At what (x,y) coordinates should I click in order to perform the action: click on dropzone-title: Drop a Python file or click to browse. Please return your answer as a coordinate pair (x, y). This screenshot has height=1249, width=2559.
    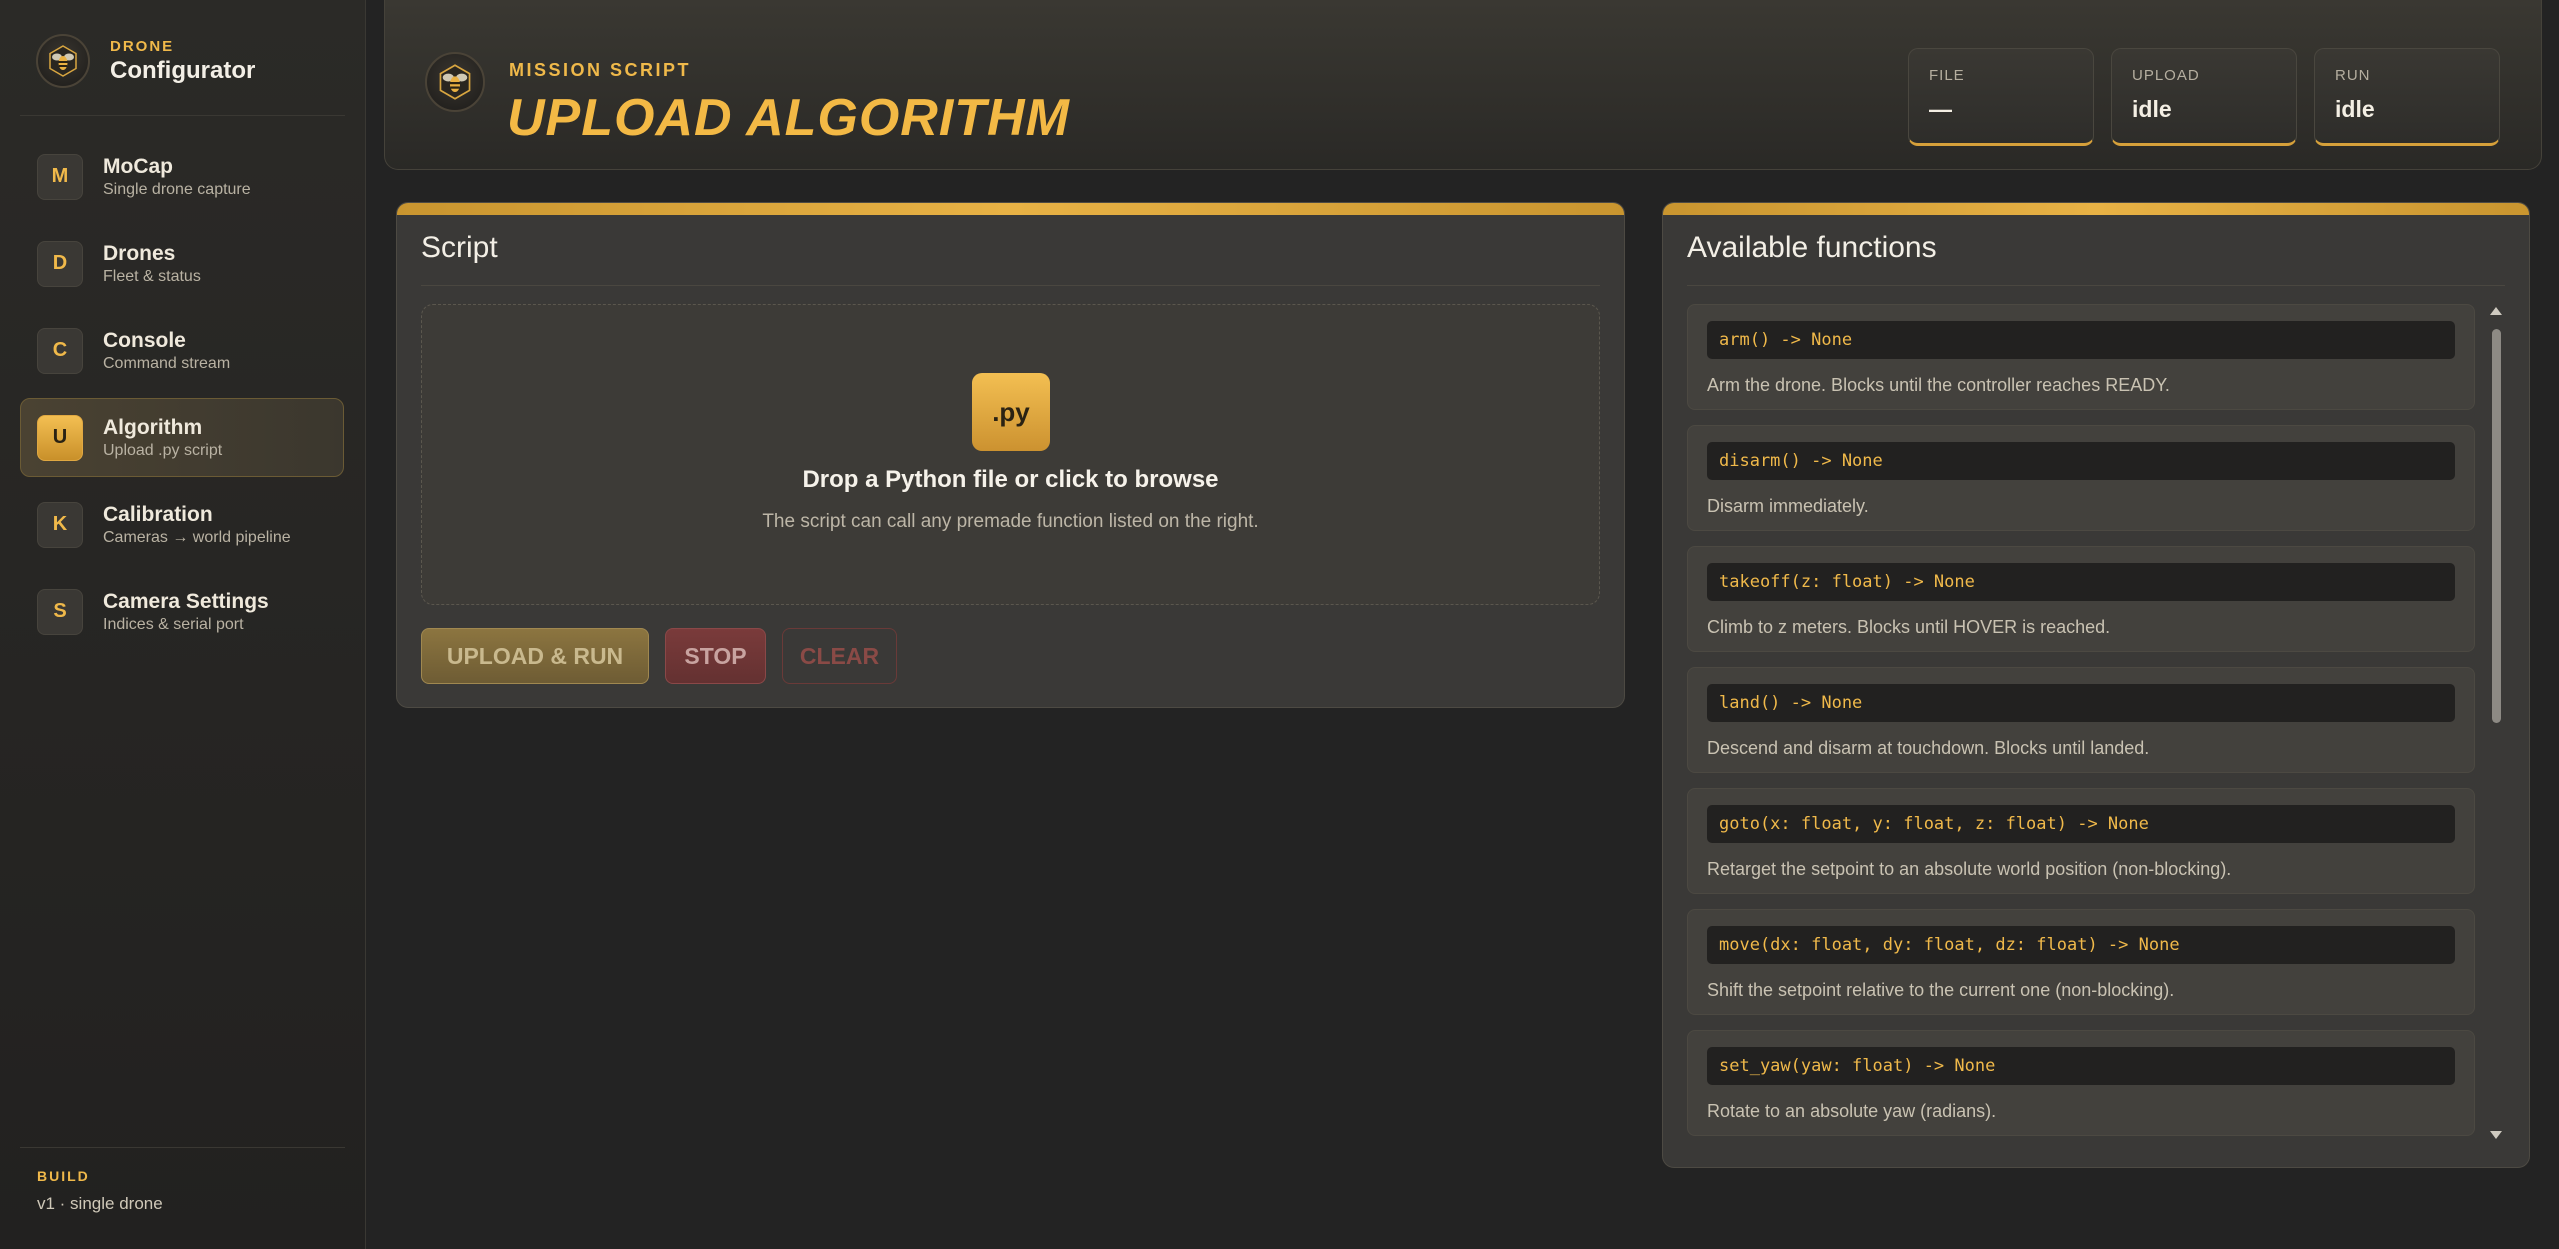
    Looking at the image, I should click on (1010, 479).